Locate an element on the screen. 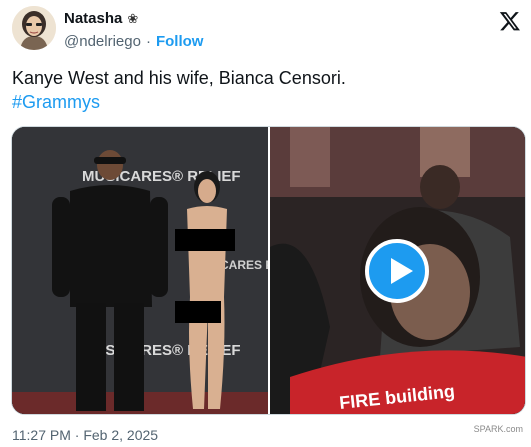  watermark-line2: SPARK.com is located at coordinates (498, 429).